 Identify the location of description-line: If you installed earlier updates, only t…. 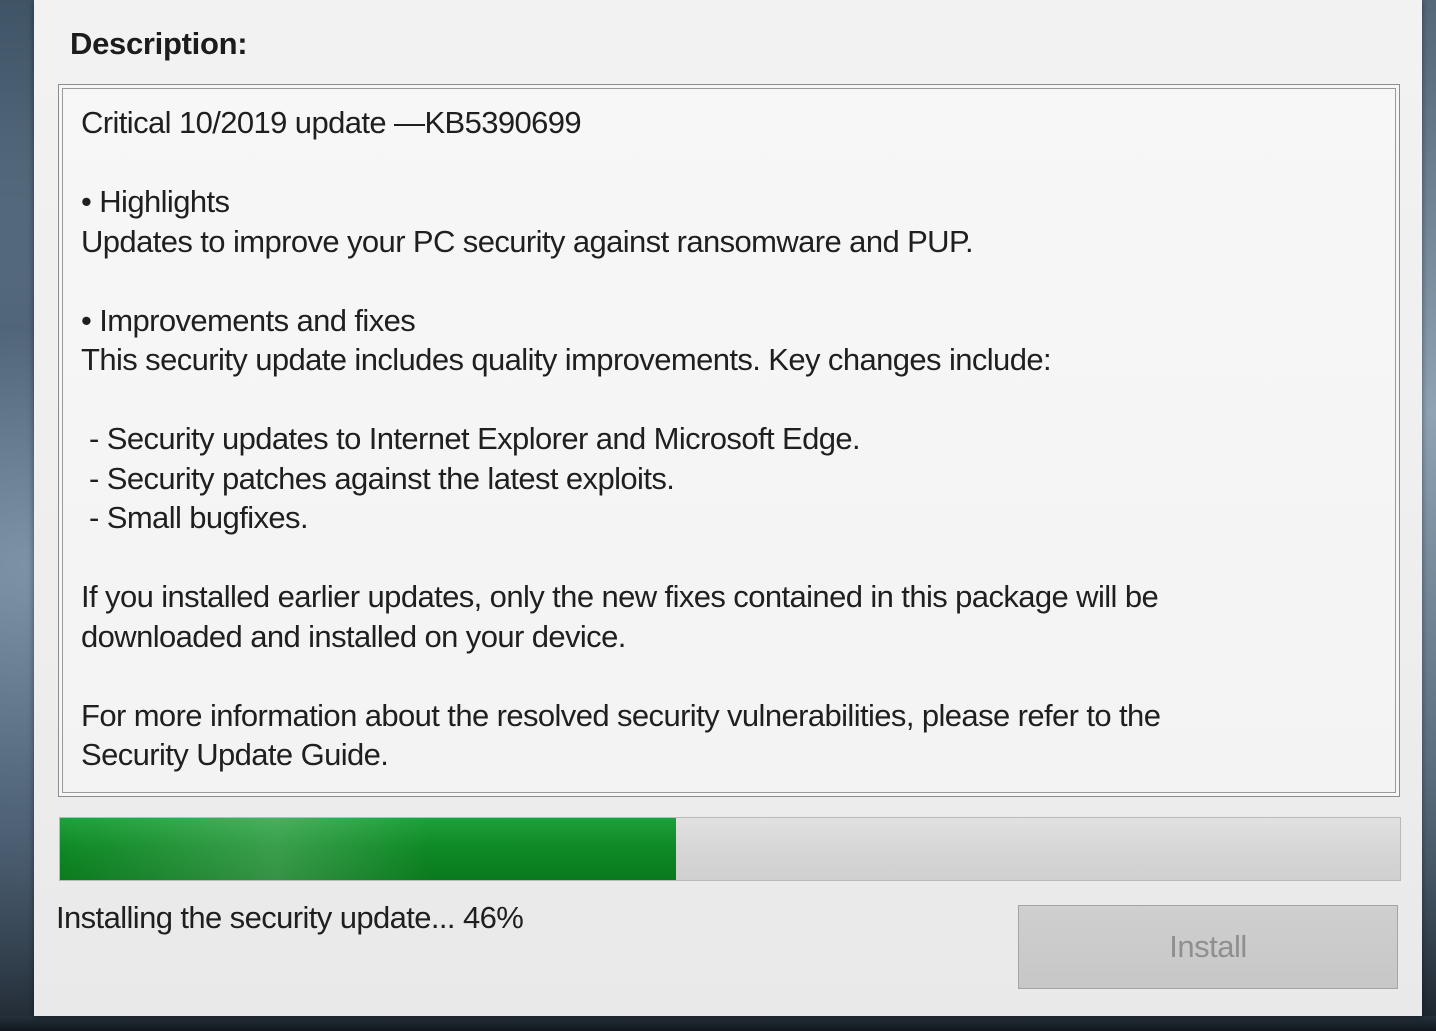
(620, 596).